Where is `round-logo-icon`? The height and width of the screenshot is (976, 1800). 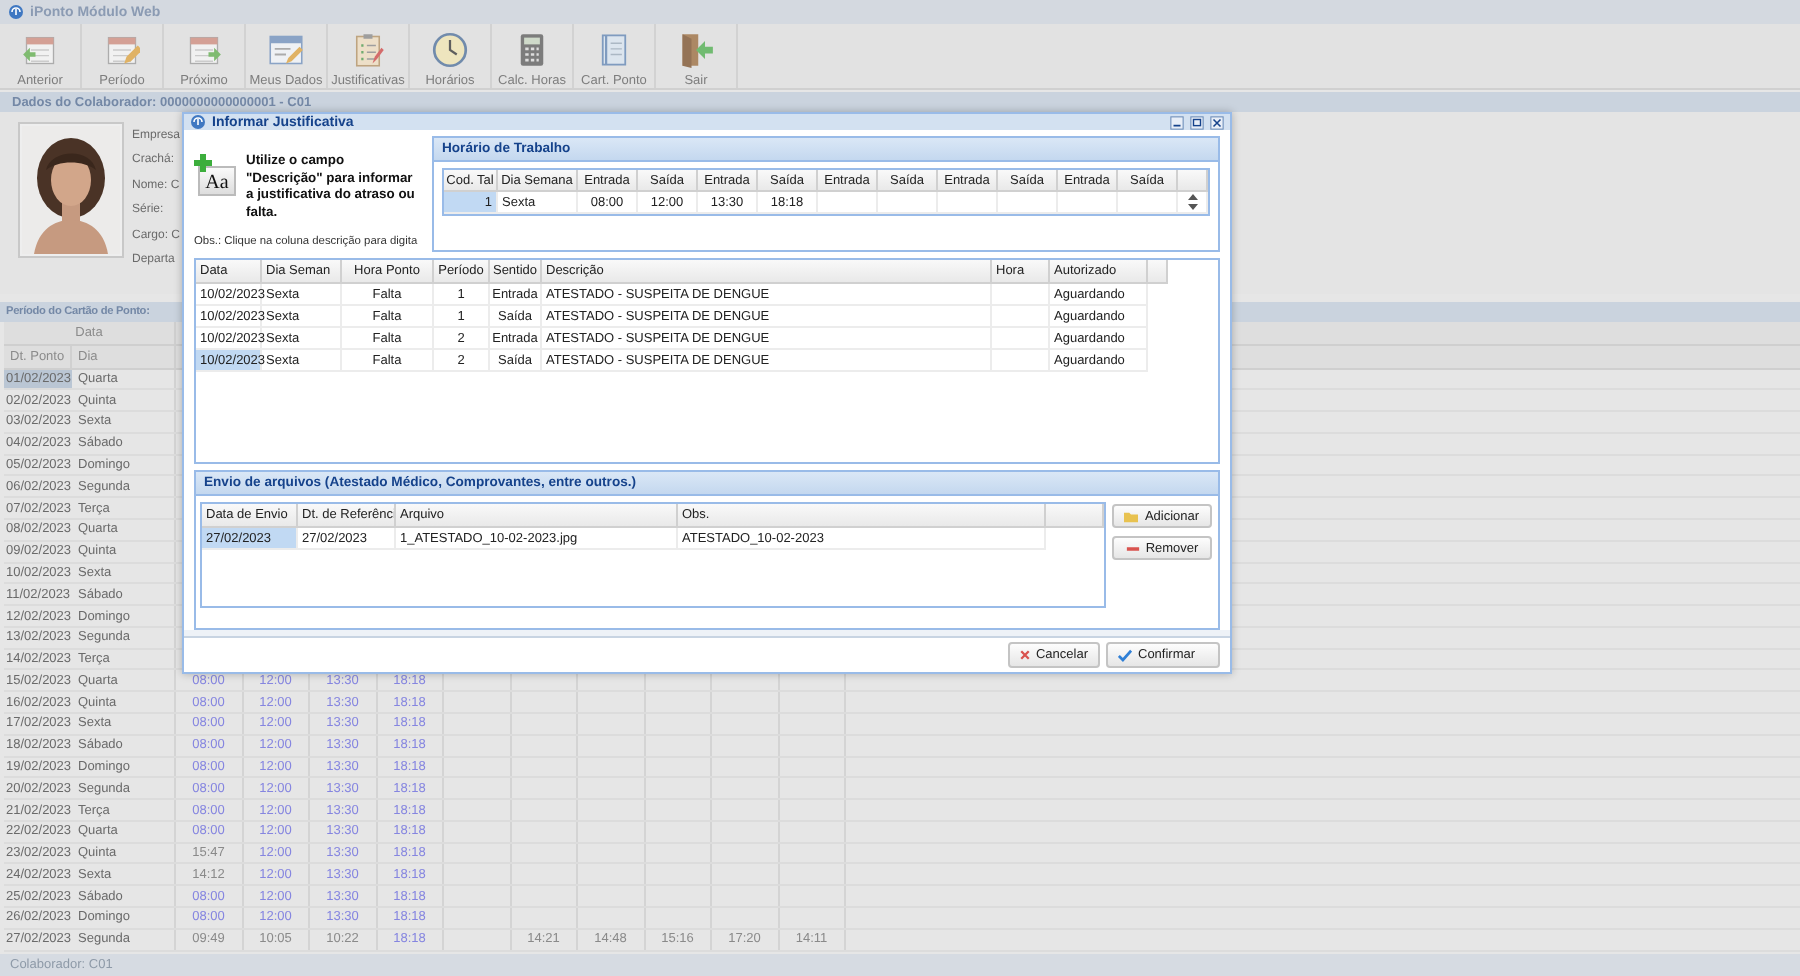
round-logo-icon is located at coordinates (16, 12).